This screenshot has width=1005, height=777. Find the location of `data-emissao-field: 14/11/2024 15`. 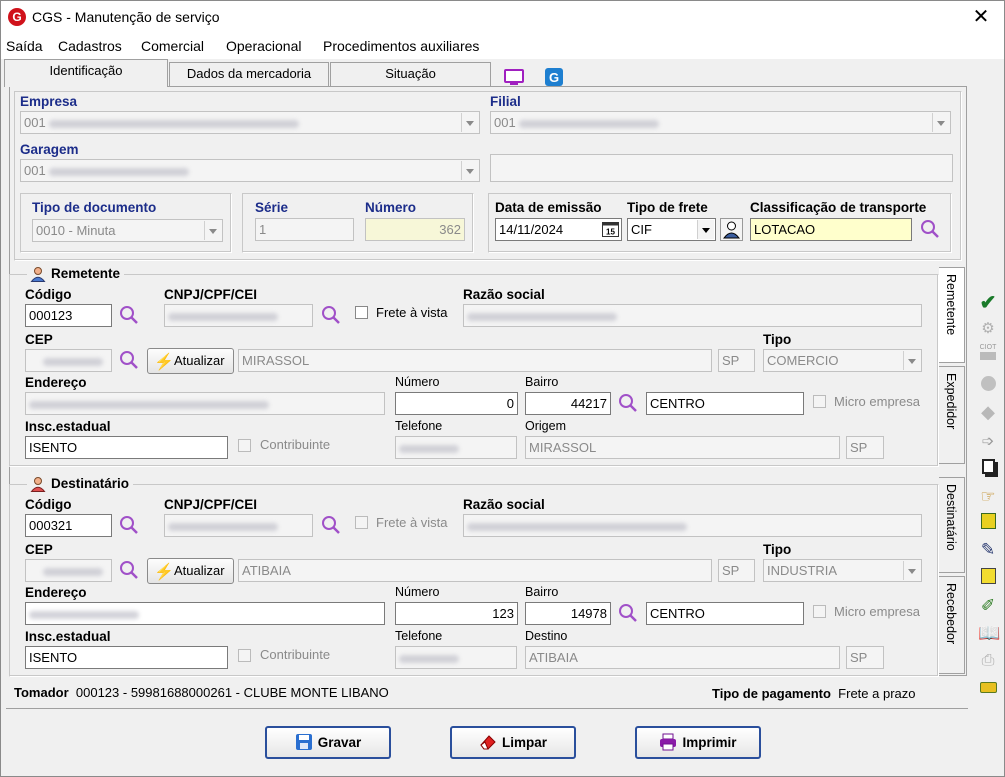

data-emissao-field: 14/11/2024 15 is located at coordinates (558, 229).